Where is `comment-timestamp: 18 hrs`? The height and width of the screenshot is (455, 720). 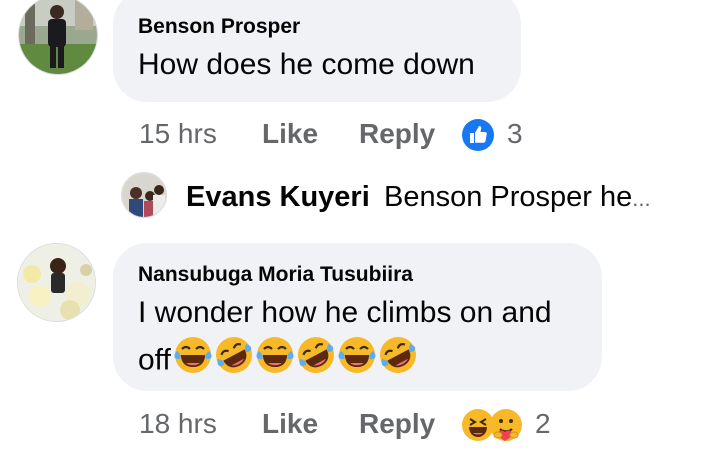 comment-timestamp: 18 hrs is located at coordinates (178, 424).